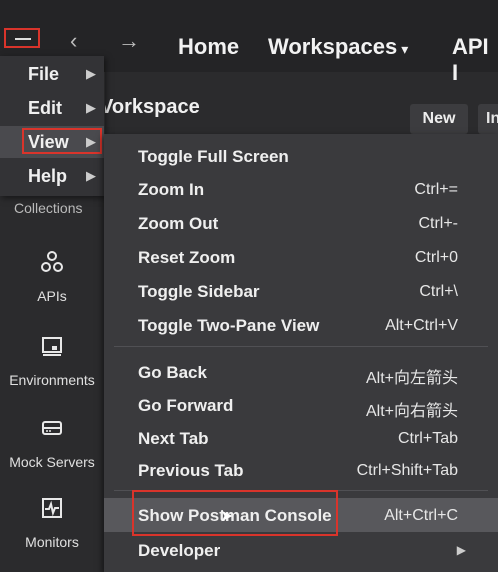 This screenshot has height=572, width=498. What do you see at coordinates (333, 46) in the screenshot?
I see `workspaces-label: Workspaces` at bounding box center [333, 46].